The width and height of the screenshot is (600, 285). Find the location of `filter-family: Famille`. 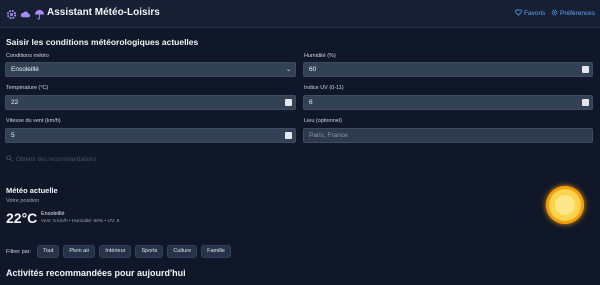

filter-family: Famille is located at coordinates (216, 251).